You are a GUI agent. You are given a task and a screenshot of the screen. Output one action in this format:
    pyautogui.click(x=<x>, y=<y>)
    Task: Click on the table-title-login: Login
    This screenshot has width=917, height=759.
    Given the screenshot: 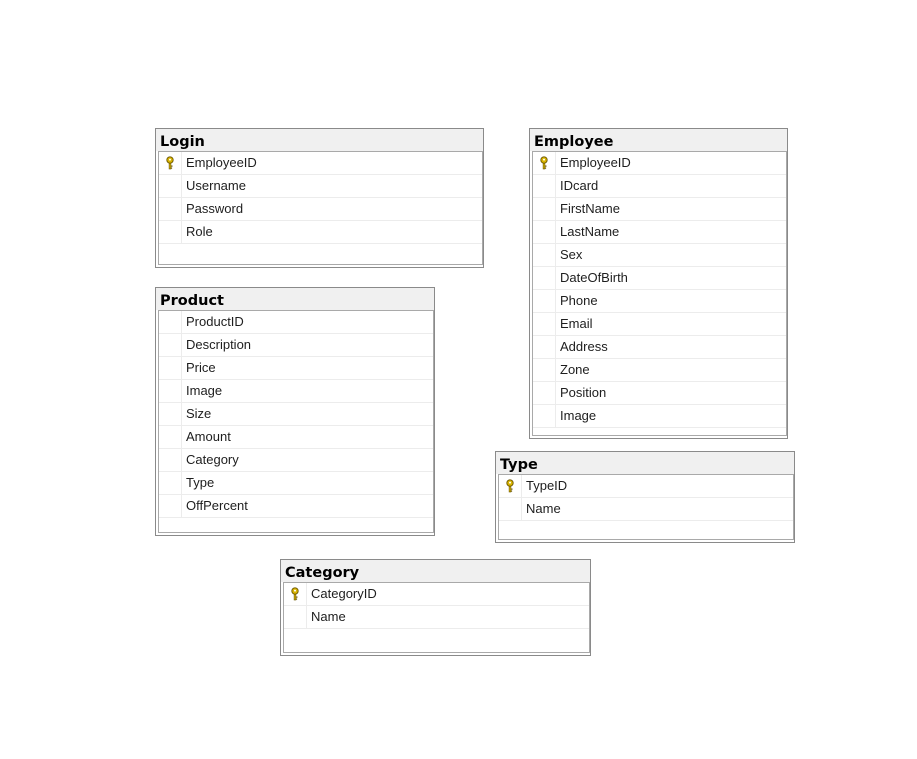 What is the action you would take?
    pyautogui.click(x=319, y=140)
    